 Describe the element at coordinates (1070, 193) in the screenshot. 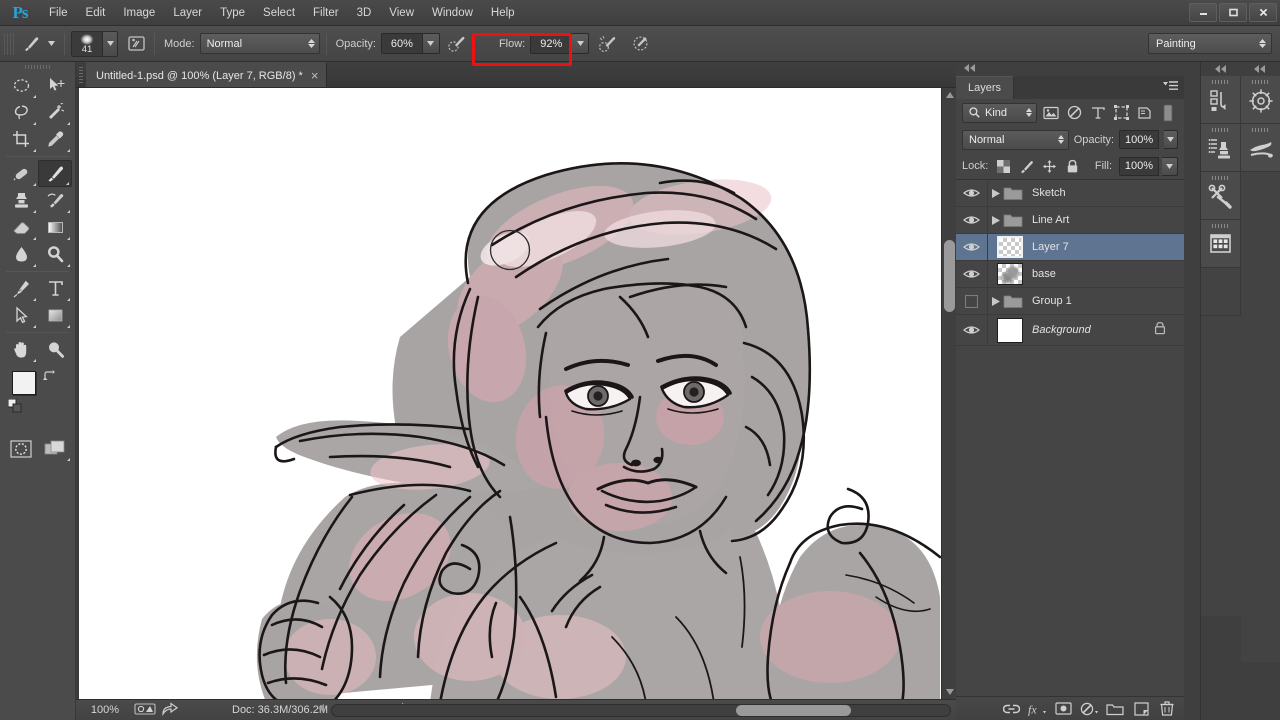

I see `table-row: Sketch` at that location.